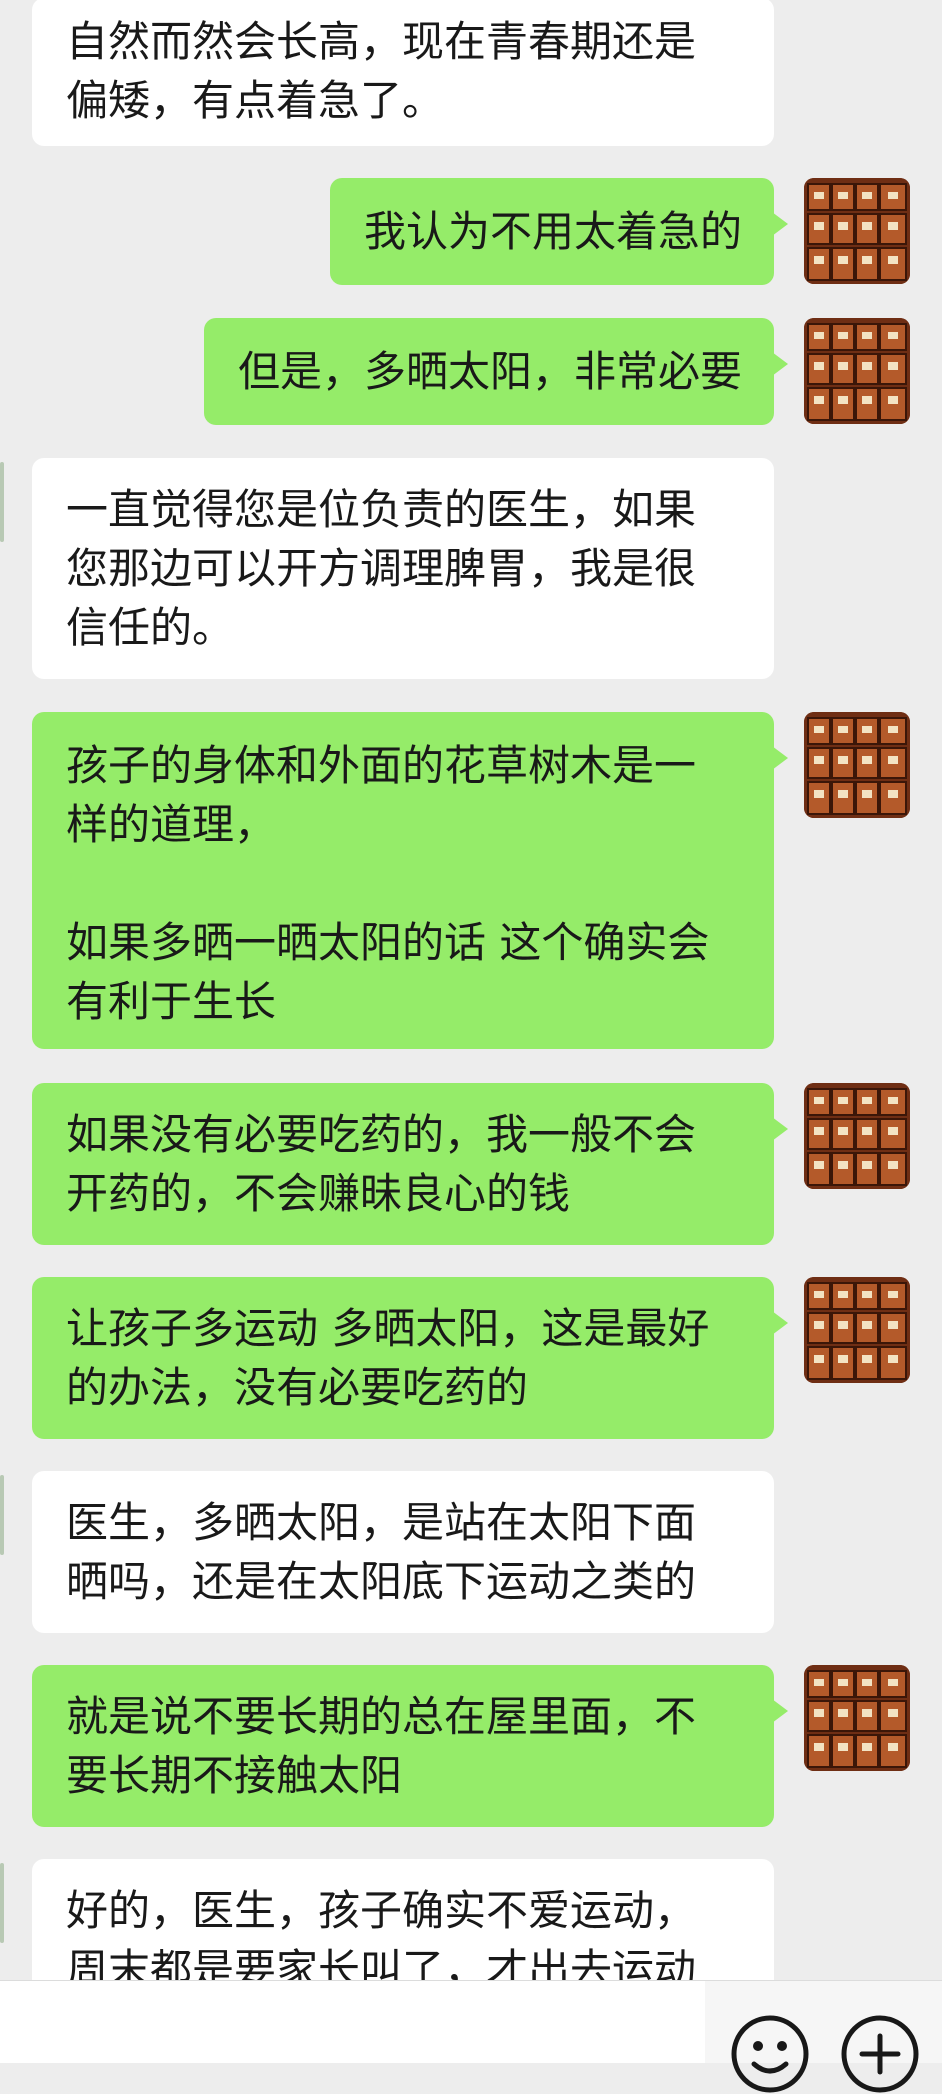 The width and height of the screenshot is (942, 2094). I want to click on message-bubble-incoming: 一直觉得您是位负责的医生，如果 您那边可以开方调理脾胃，我是很 信任的。, so click(403, 568).